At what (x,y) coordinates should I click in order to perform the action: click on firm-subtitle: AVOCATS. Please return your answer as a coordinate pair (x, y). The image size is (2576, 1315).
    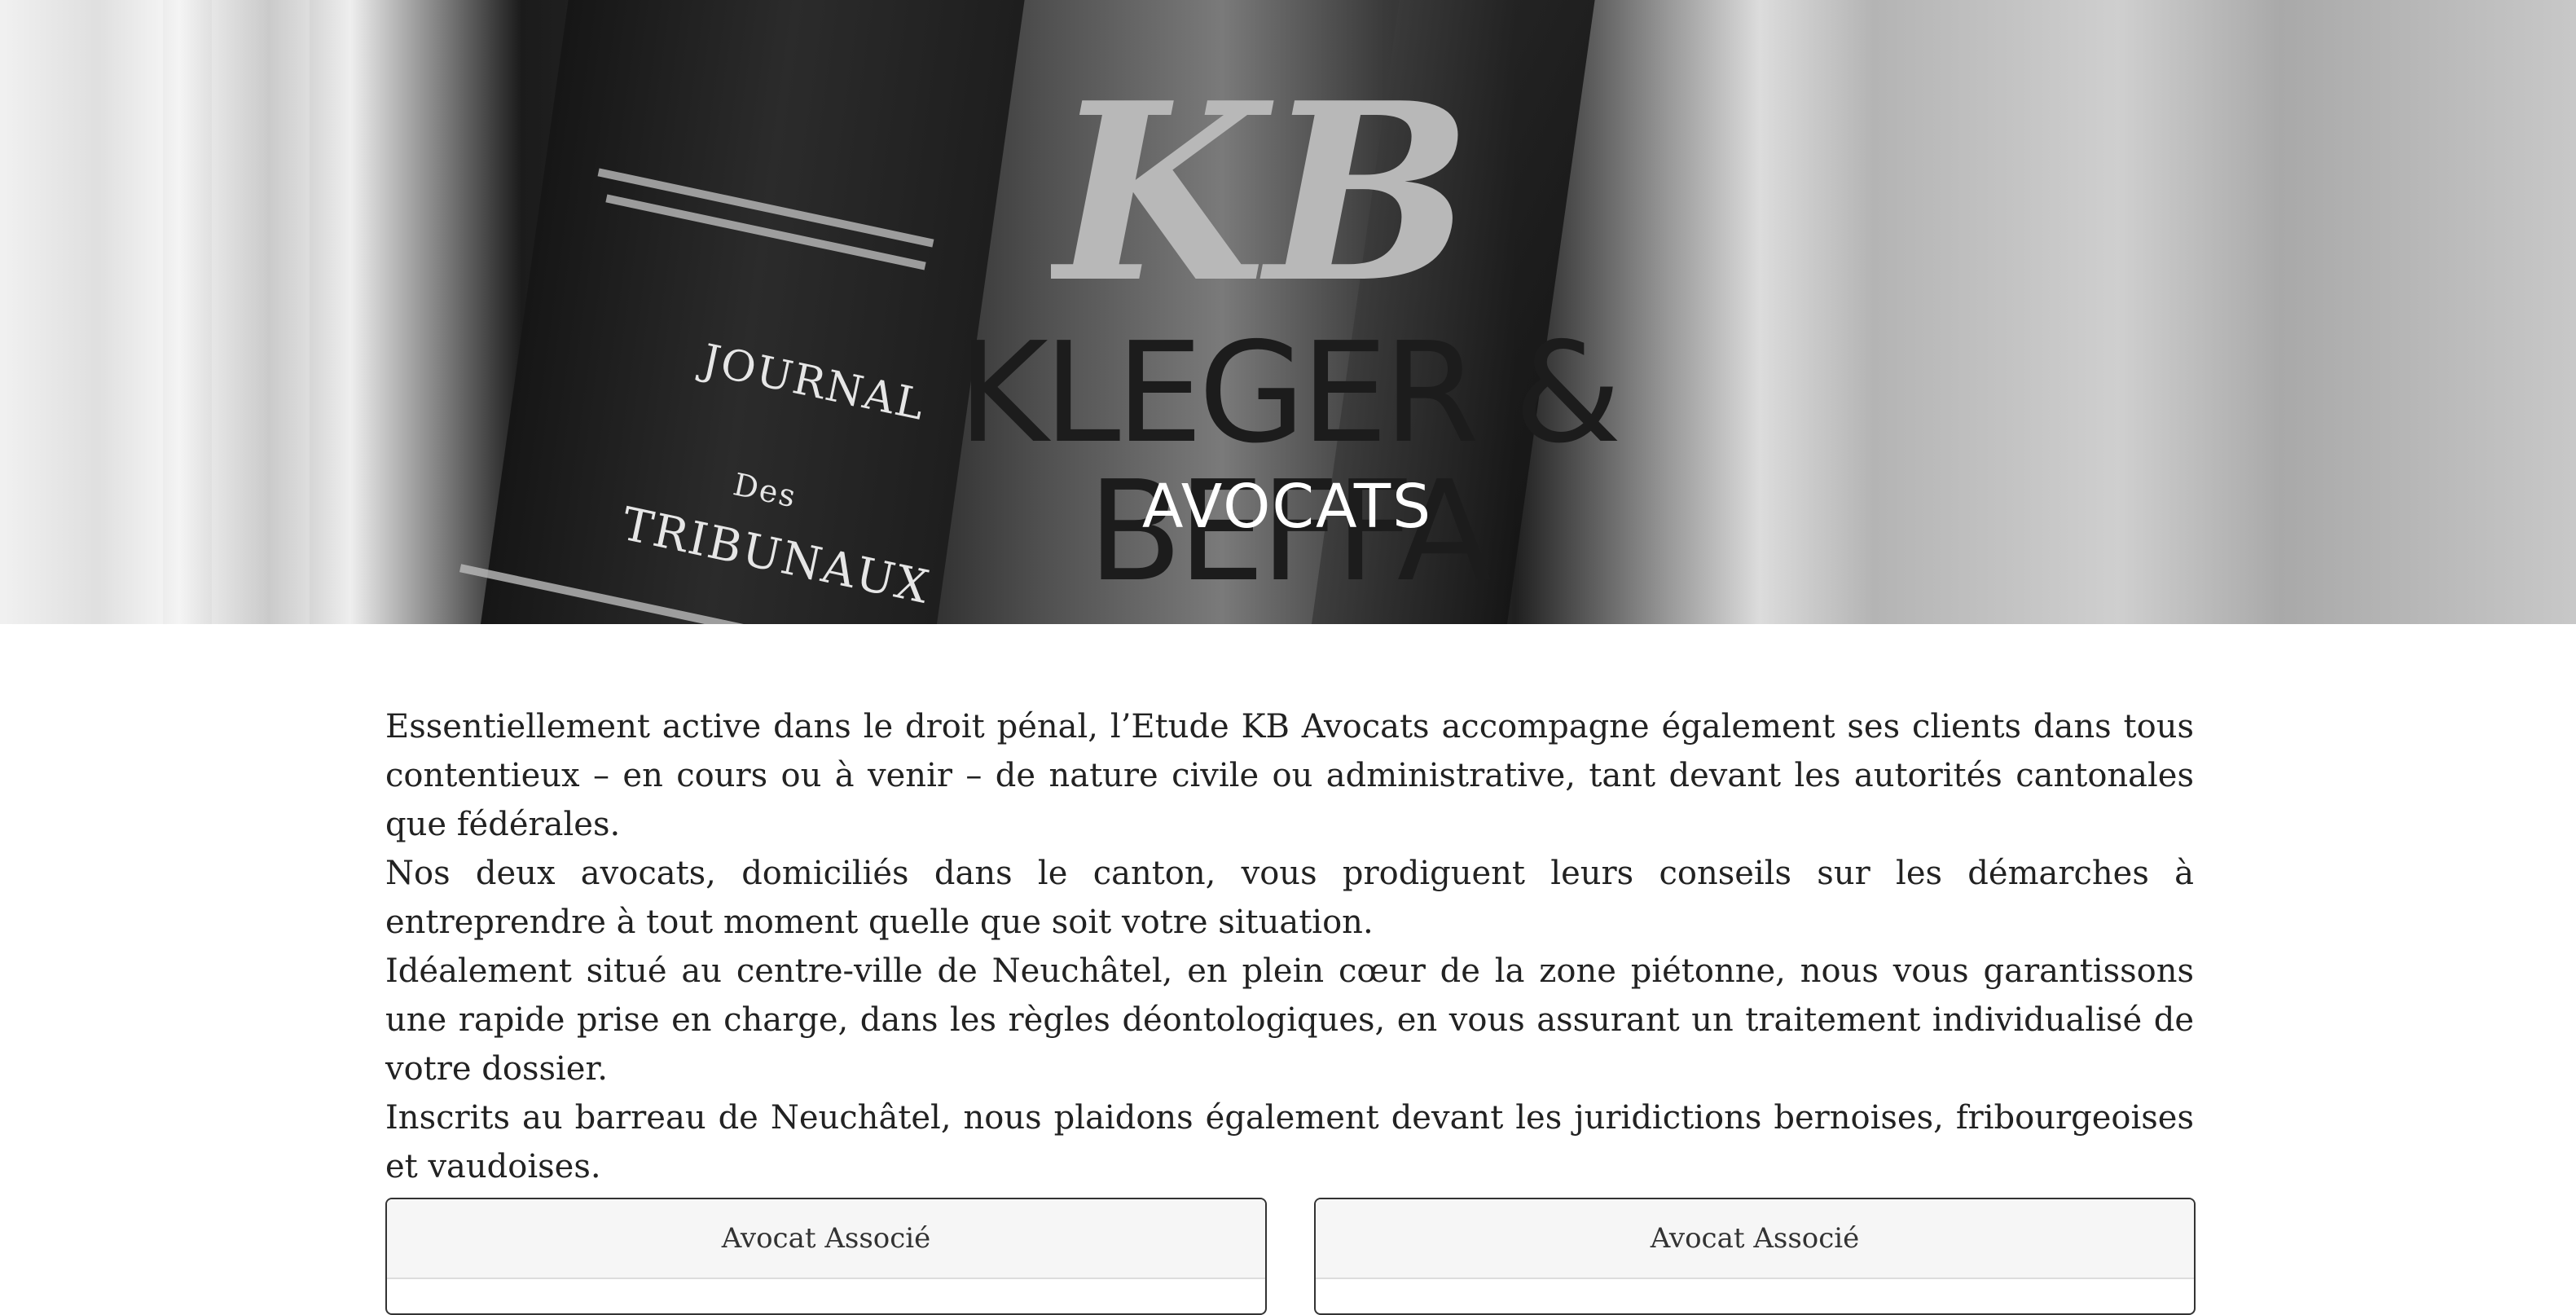
    Looking at the image, I should click on (1287, 507).